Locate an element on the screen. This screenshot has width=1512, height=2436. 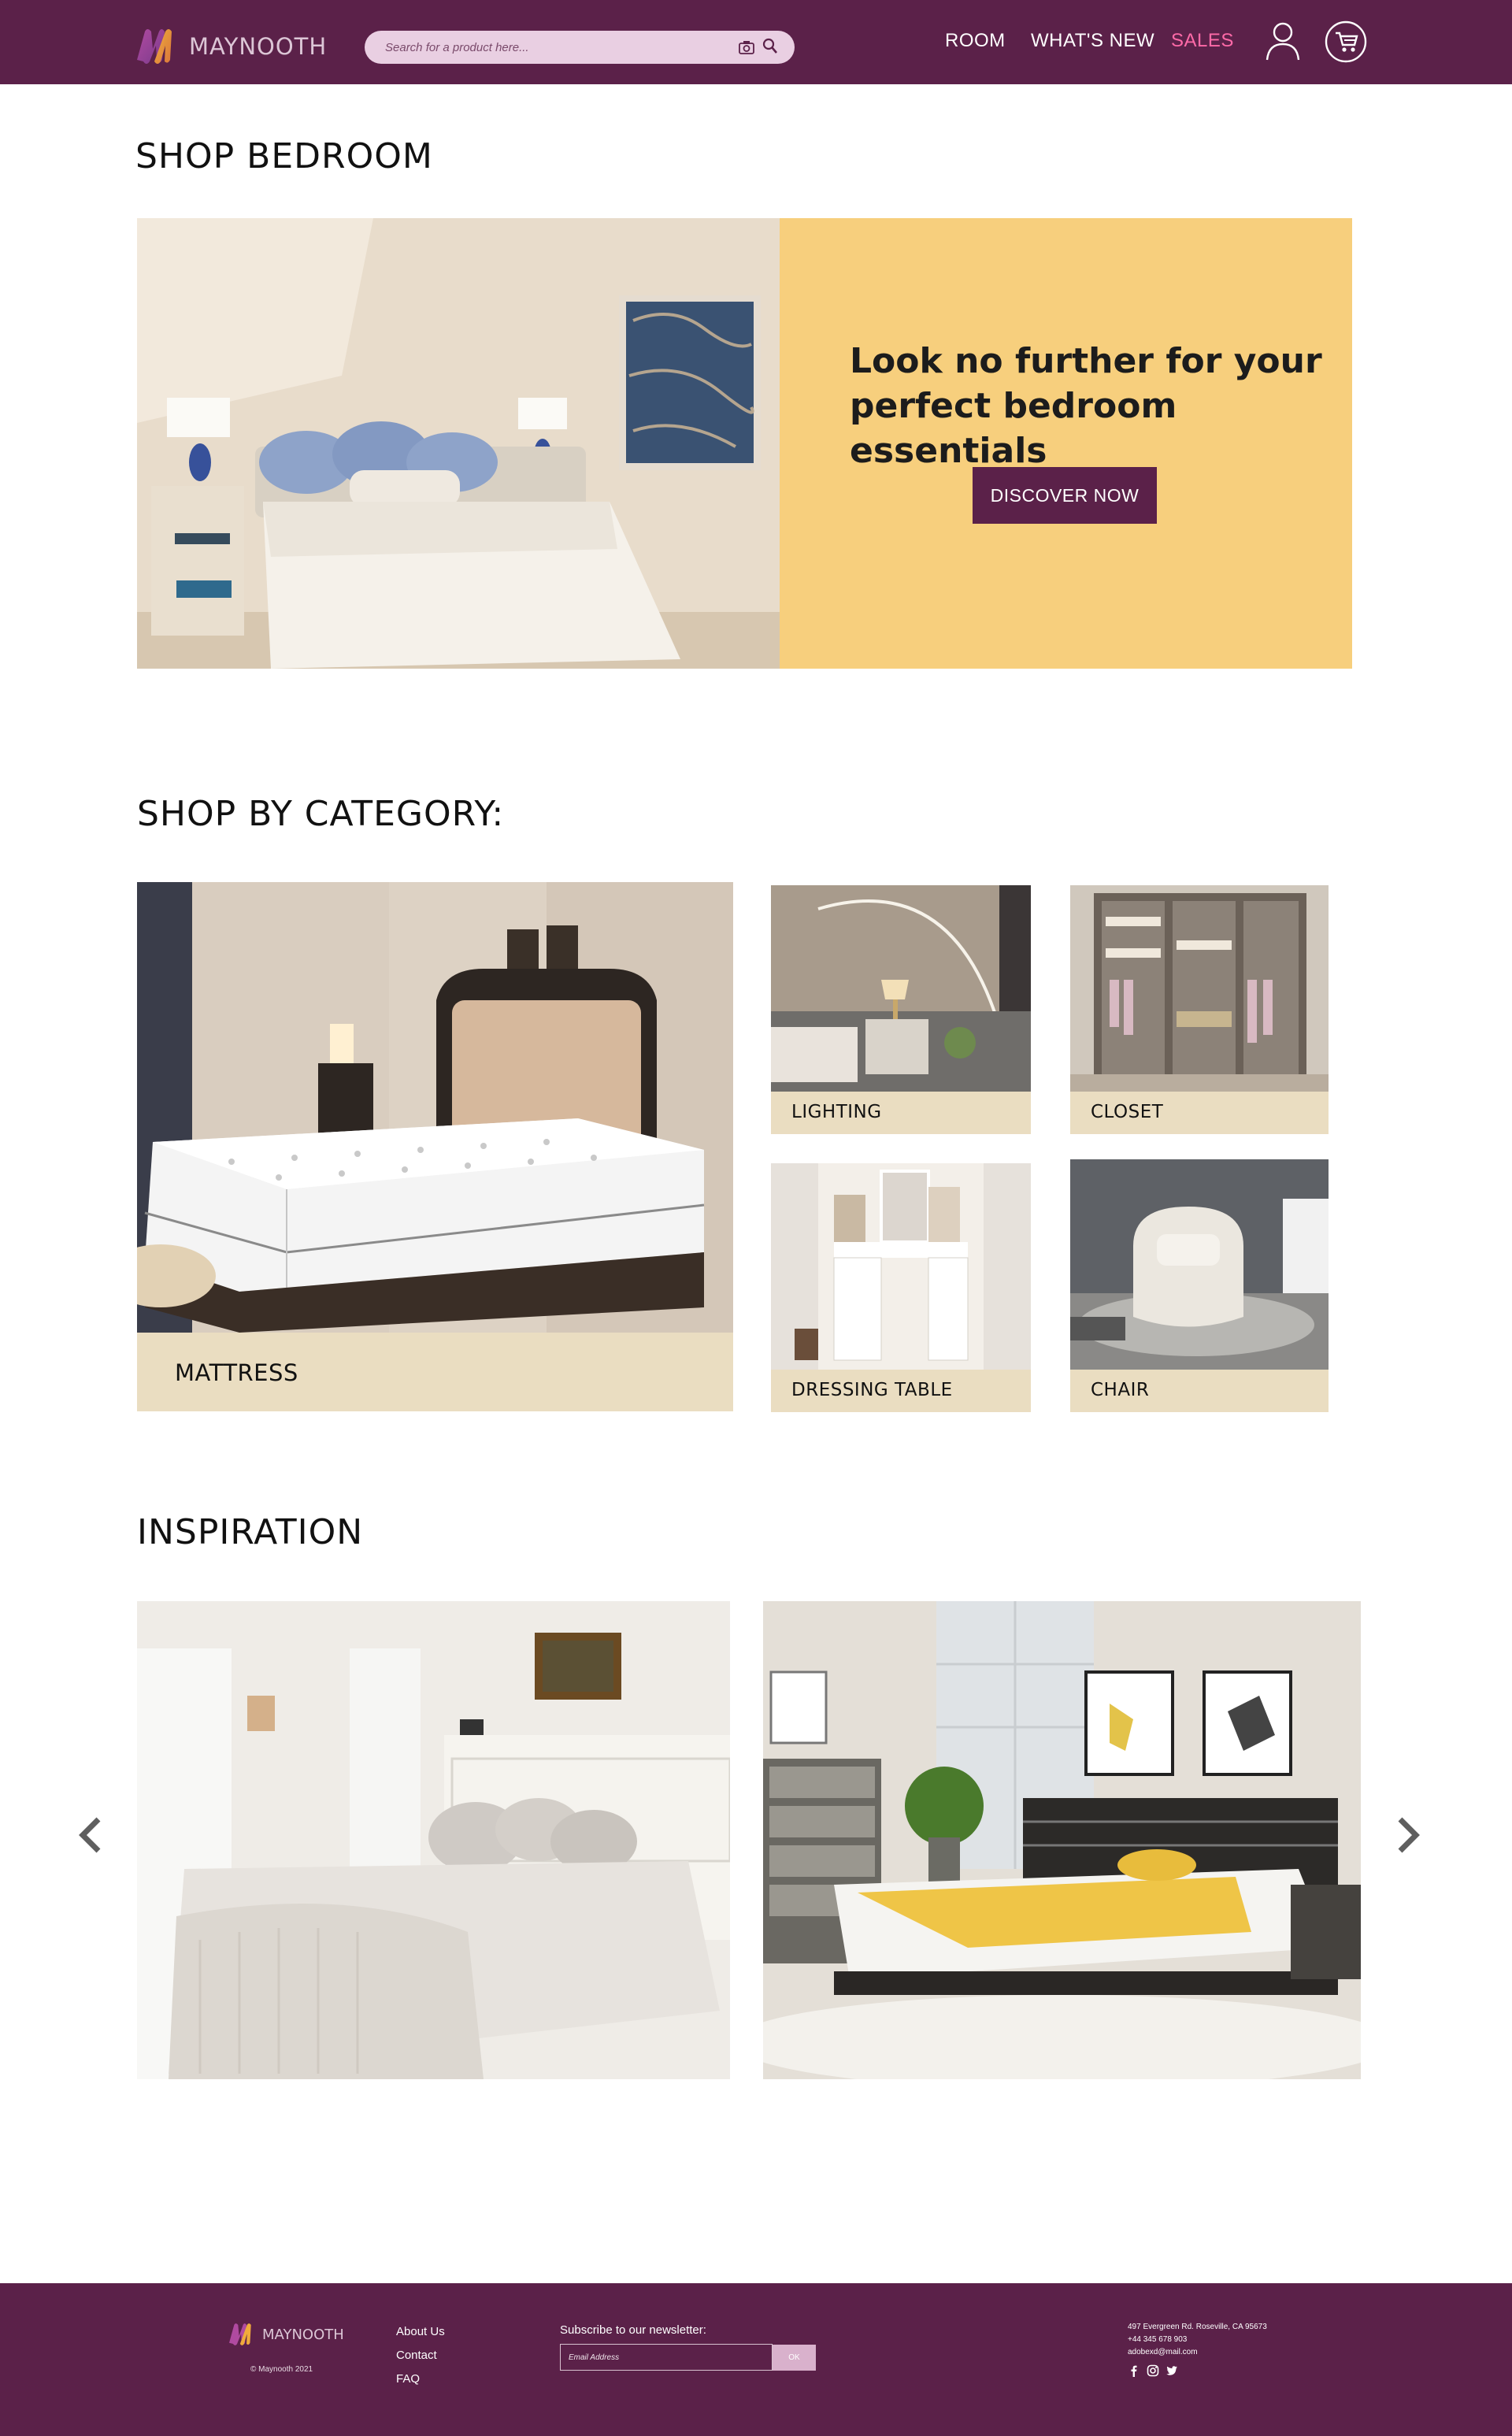
twitter-icon is located at coordinates (1172, 2370).